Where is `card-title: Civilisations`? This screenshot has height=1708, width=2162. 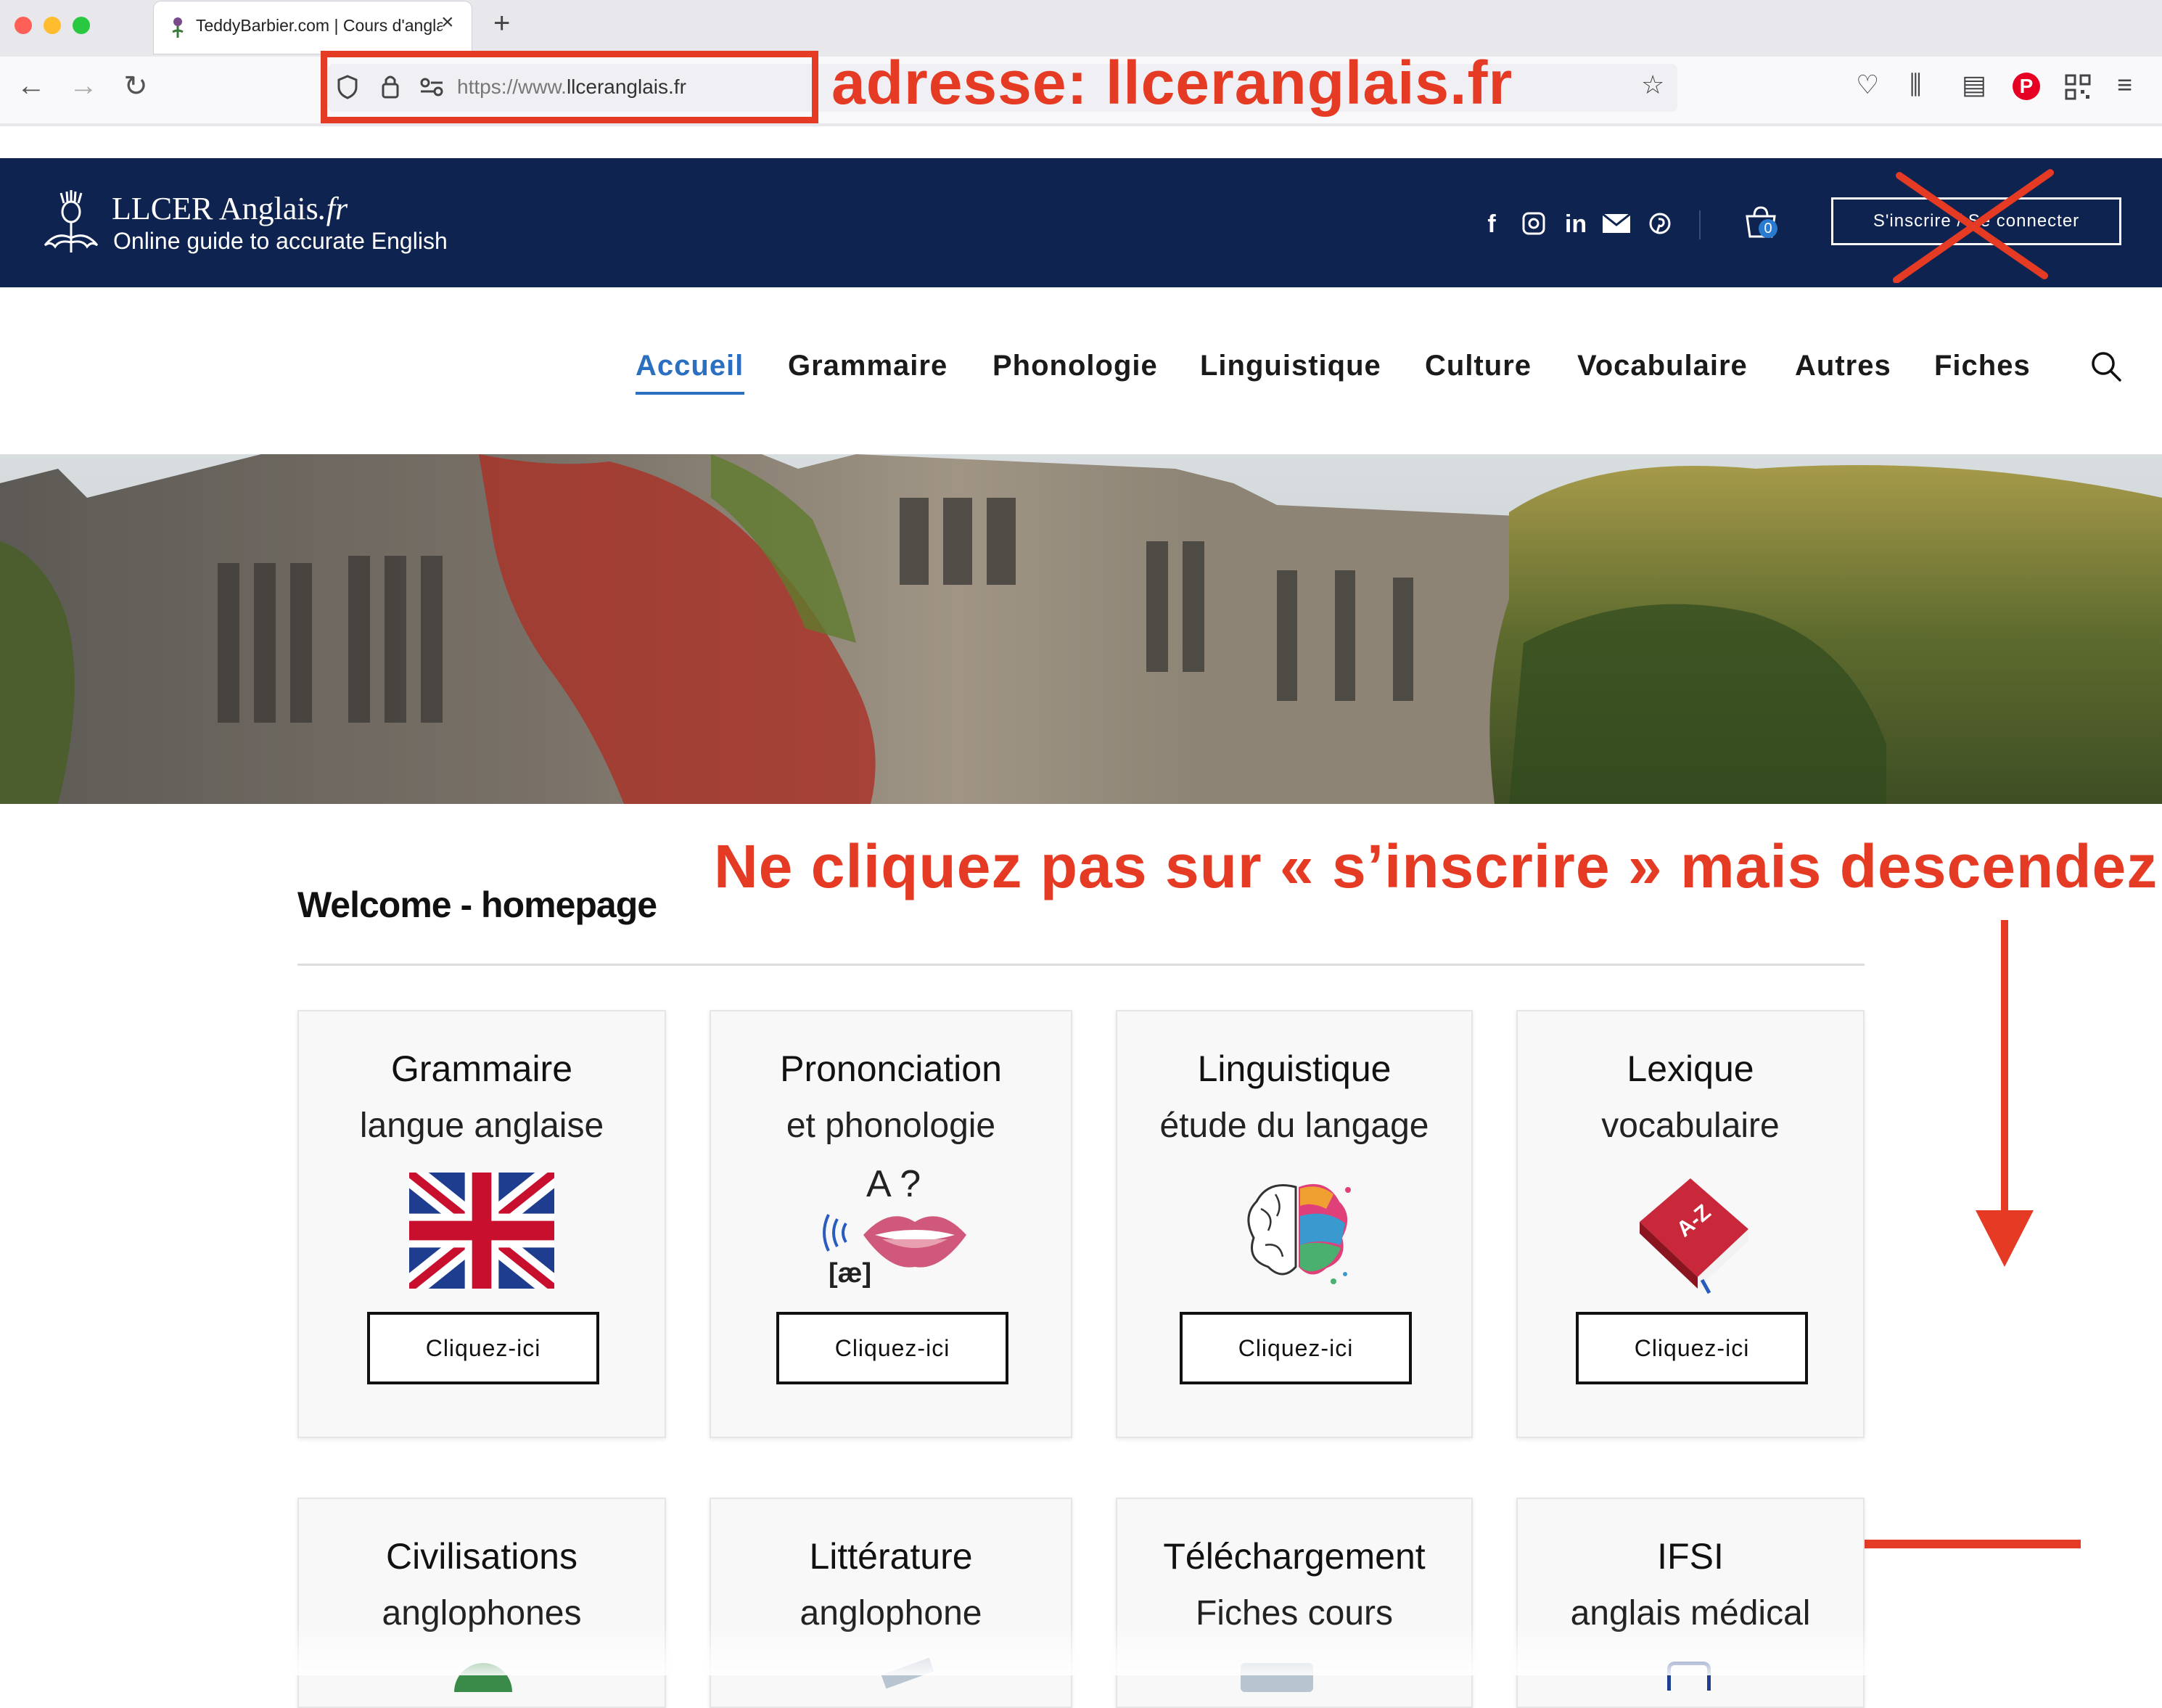
card-title: Civilisations is located at coordinates (482, 1556).